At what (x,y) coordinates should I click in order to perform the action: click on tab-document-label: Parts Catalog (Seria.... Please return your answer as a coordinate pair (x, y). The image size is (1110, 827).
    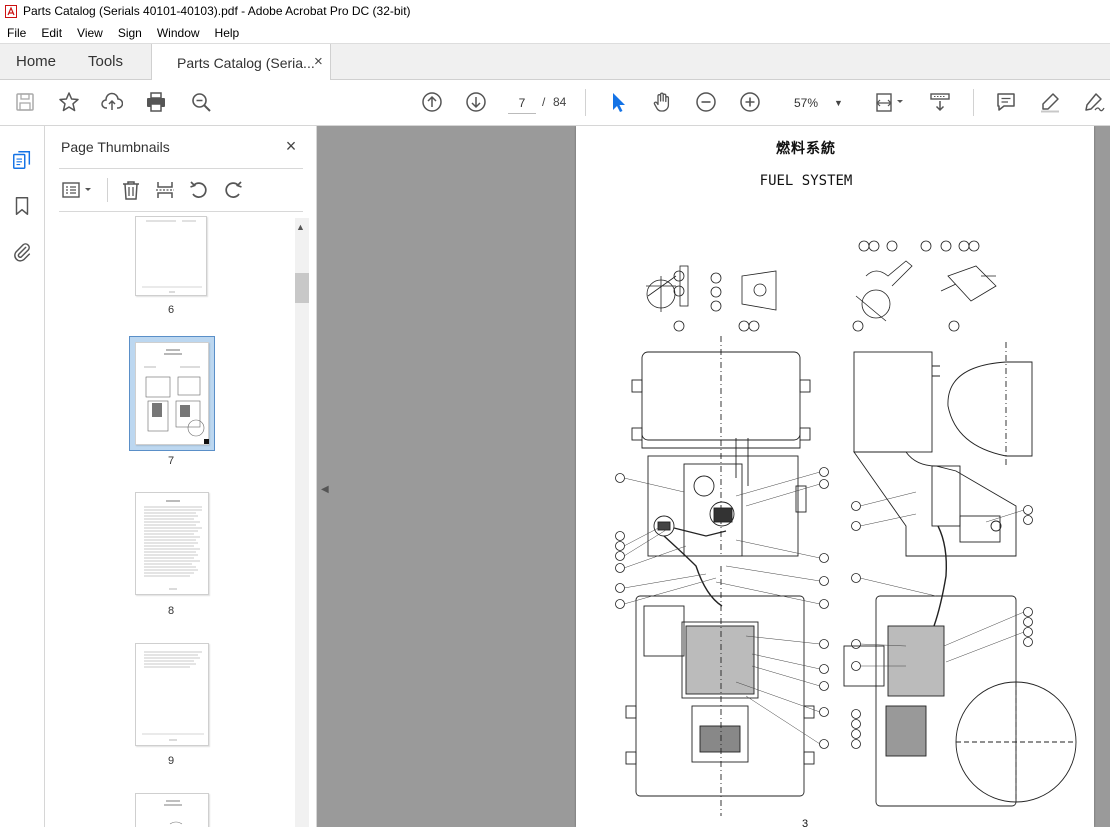
    Looking at the image, I should click on (246, 63).